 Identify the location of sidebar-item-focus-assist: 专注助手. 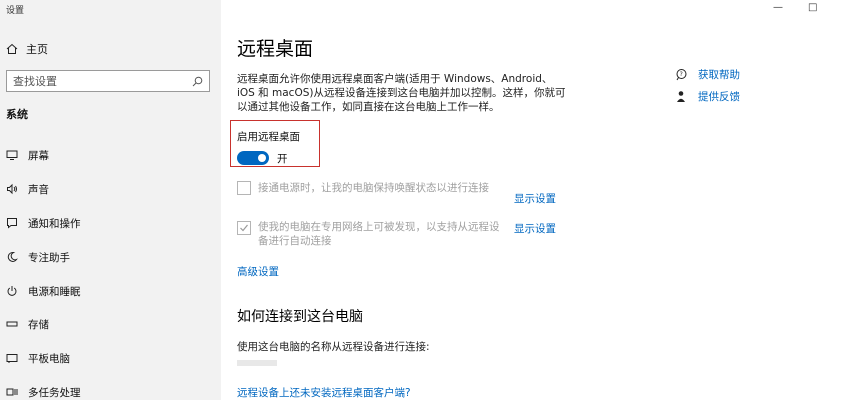
(110, 257).